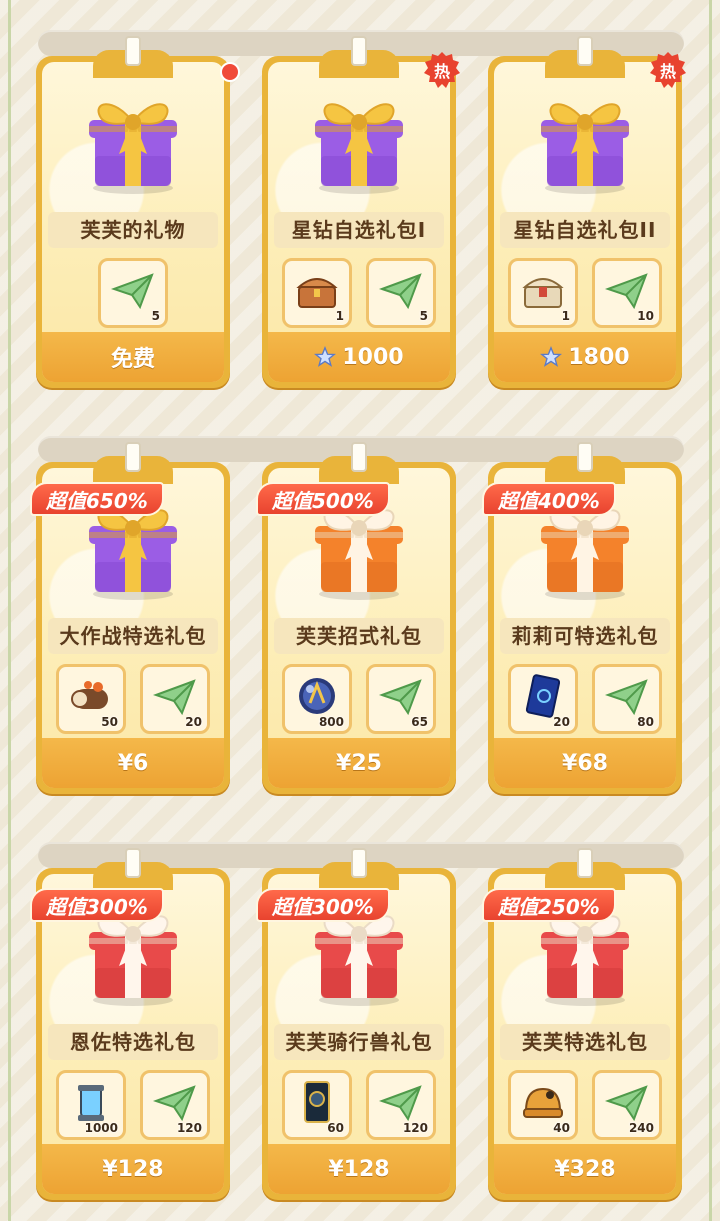 The image size is (720, 1221). What do you see at coordinates (101, 1128) in the screenshot?
I see `reward-quantity: 1000` at bounding box center [101, 1128].